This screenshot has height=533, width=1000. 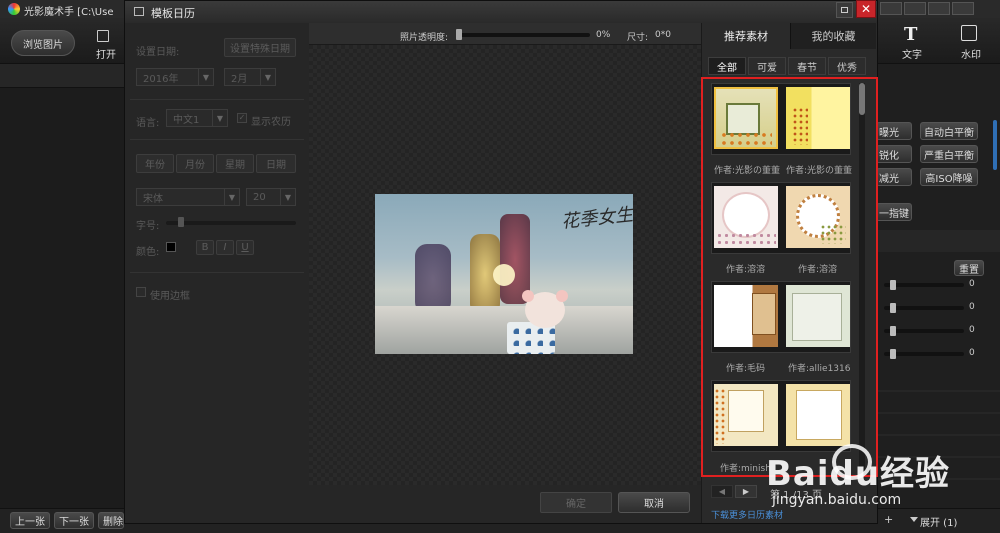 What do you see at coordinates (972, 353) in the screenshot?
I see `right-slider-4-value: 0` at bounding box center [972, 353].